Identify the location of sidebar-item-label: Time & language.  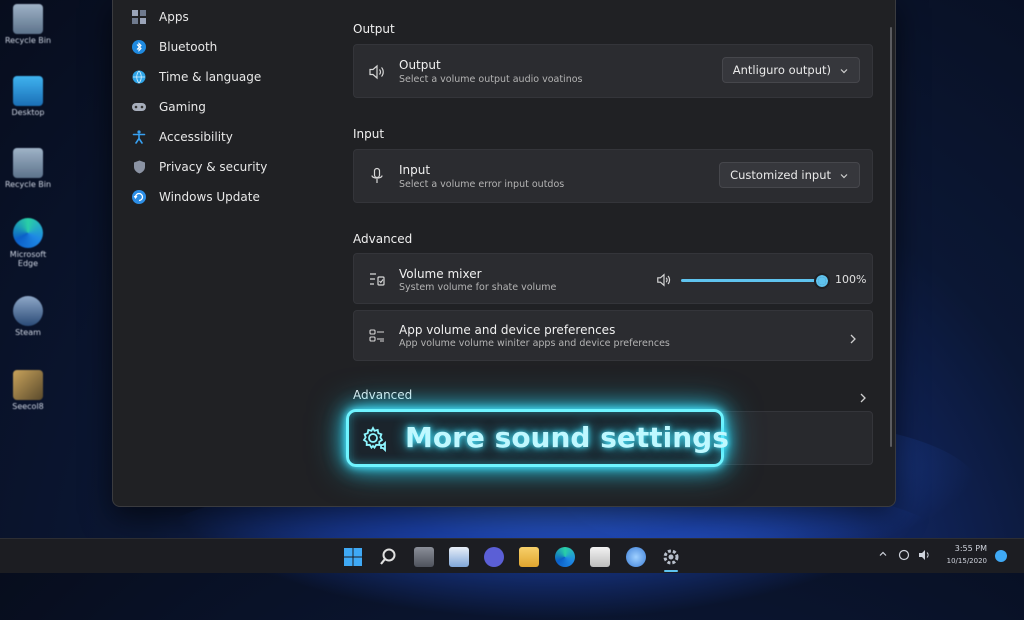
(210, 77).